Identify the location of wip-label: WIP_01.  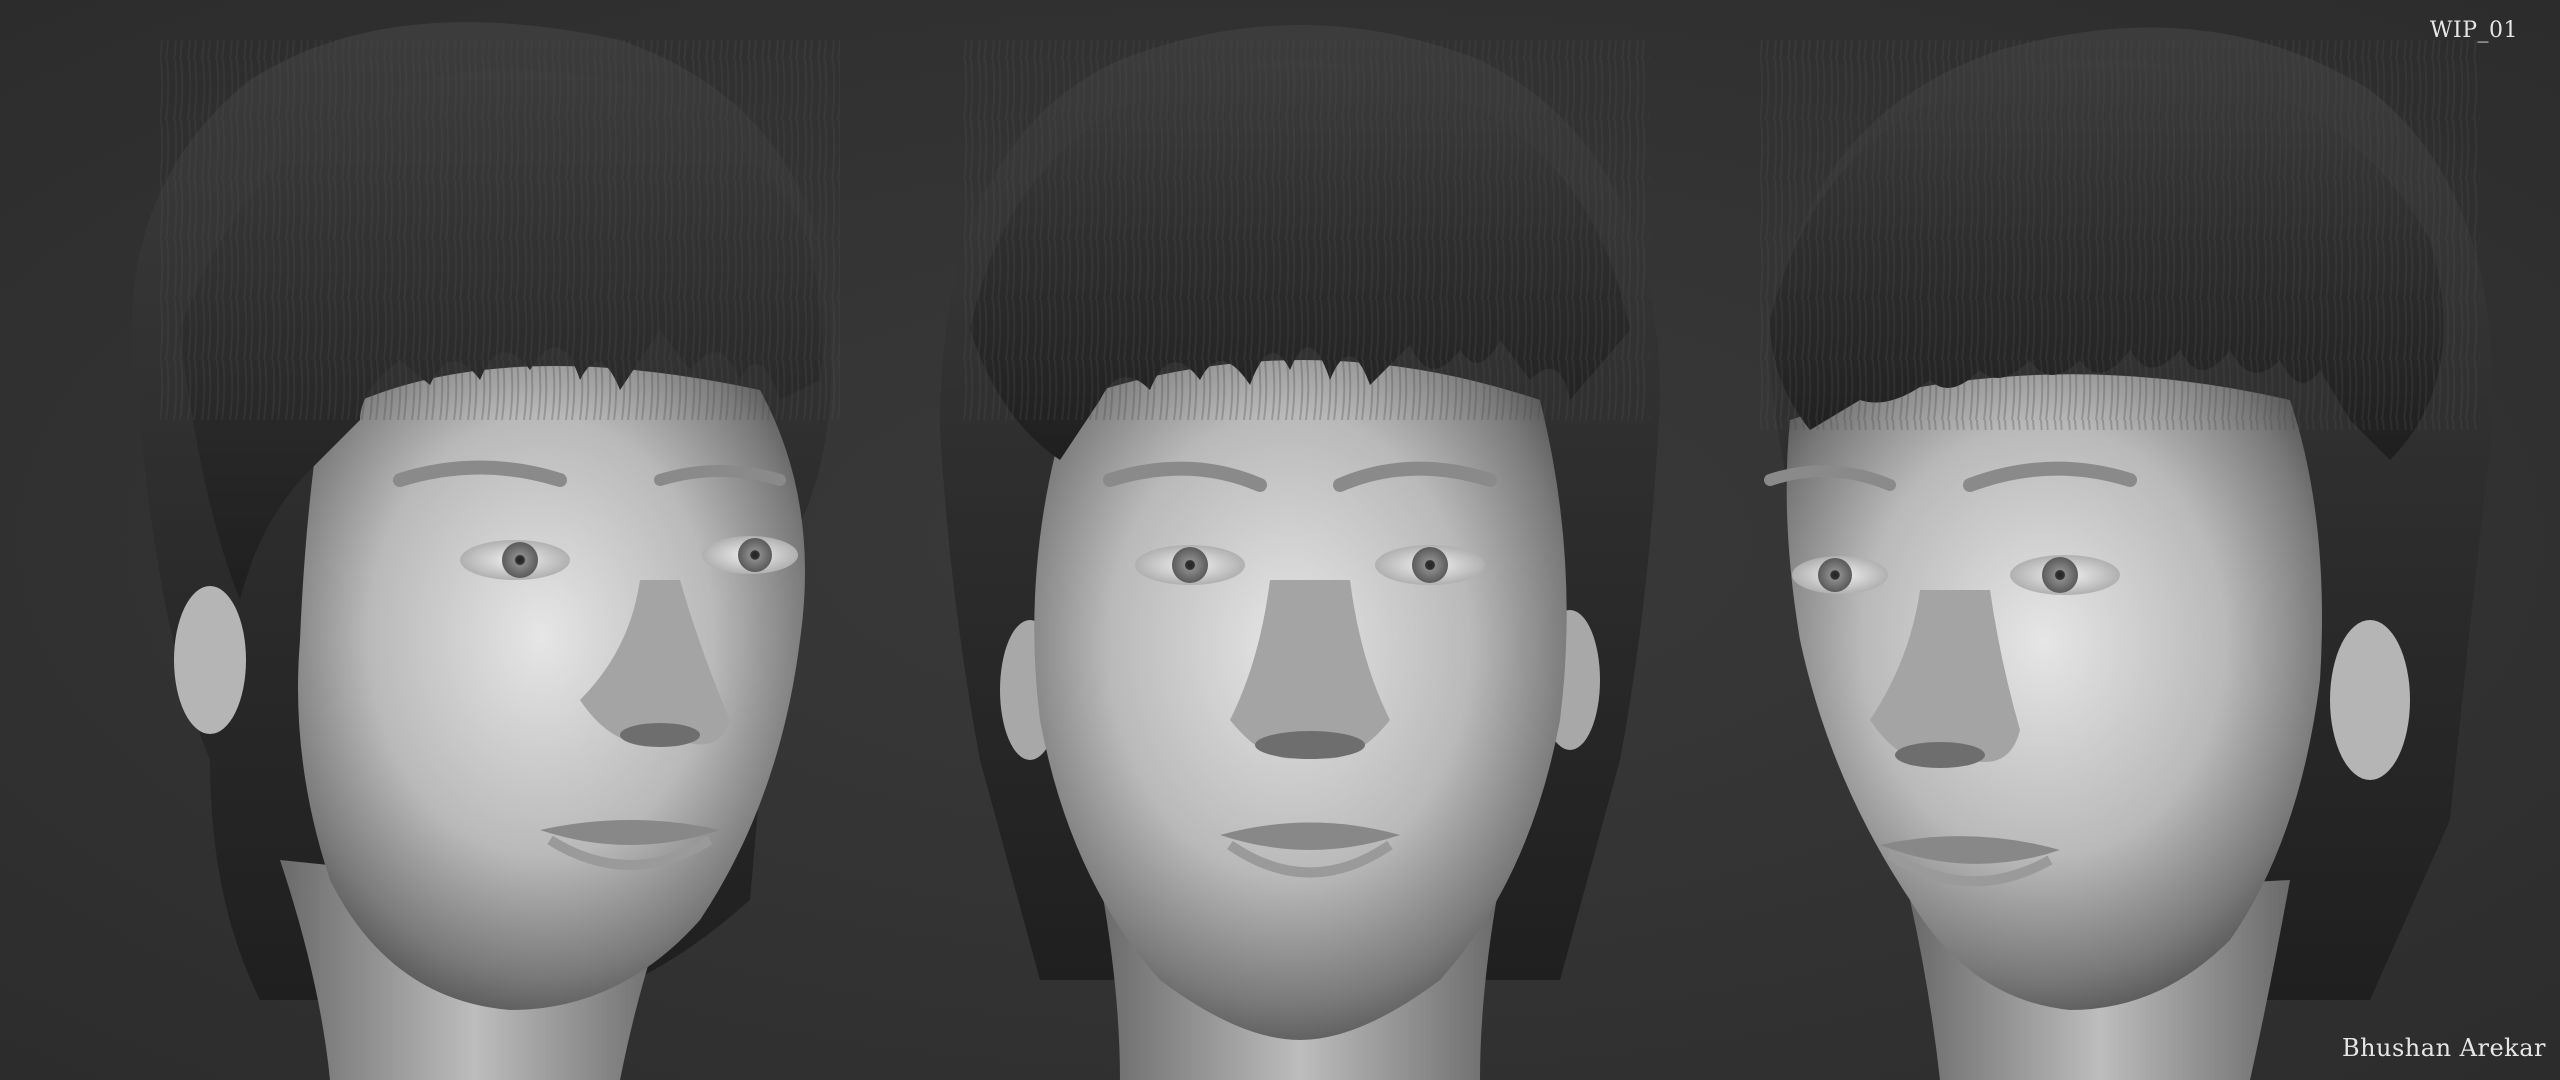
(2473, 30).